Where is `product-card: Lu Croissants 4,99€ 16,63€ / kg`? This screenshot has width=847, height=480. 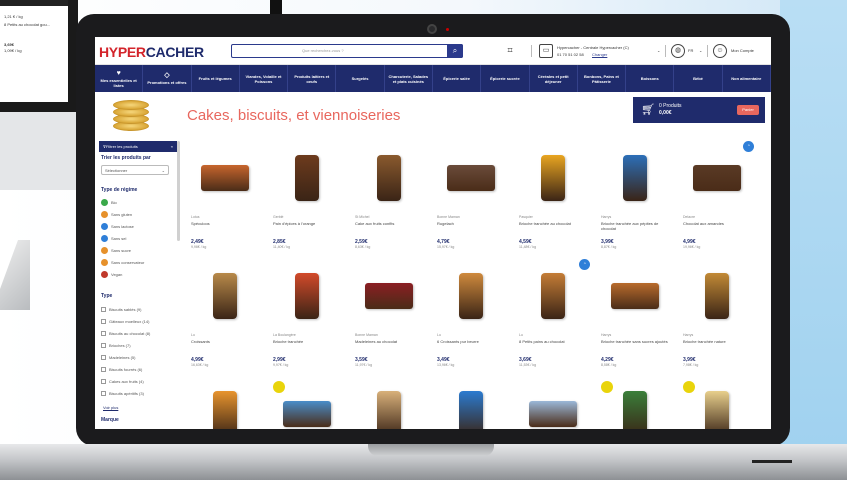 product-card: Lu Croissants 4,99€ 16,63€ / kg is located at coordinates (225, 321).